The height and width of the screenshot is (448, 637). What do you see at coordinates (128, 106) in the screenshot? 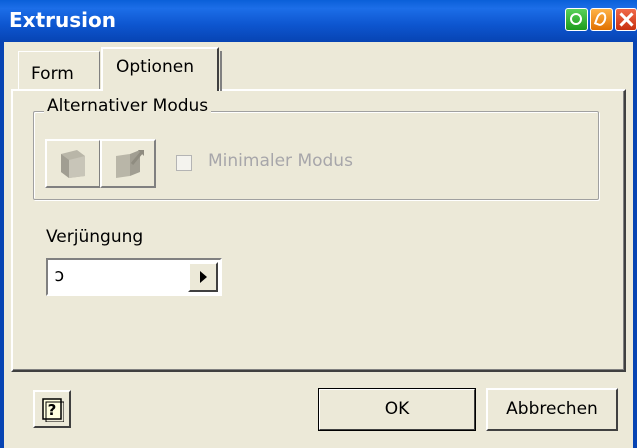
I see `group-label: Alternativer Modus` at bounding box center [128, 106].